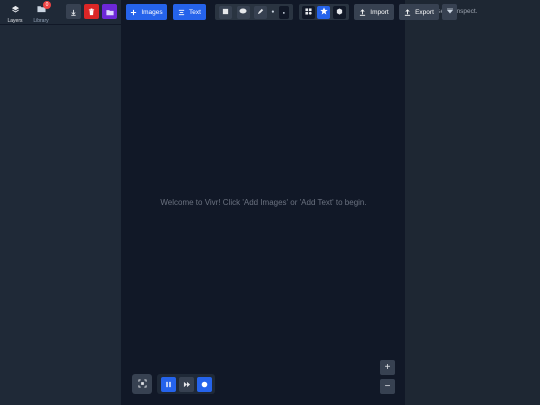 This screenshot has height=405, width=540. I want to click on square-icon, so click(225, 12).